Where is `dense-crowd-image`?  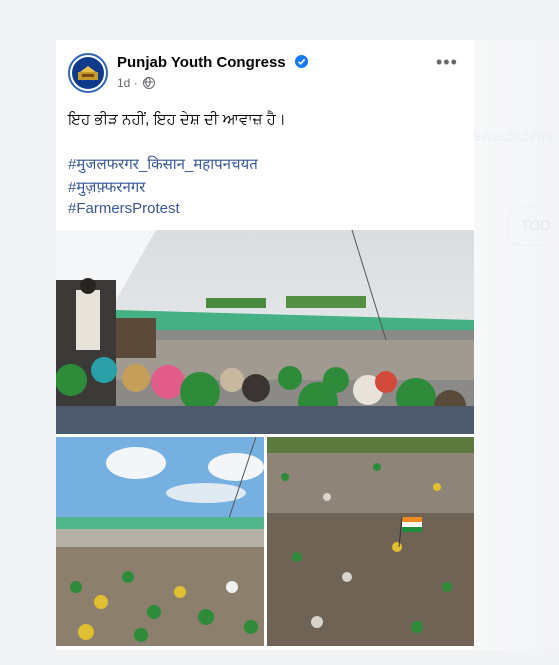 dense-crowd-image is located at coordinates (370, 541).